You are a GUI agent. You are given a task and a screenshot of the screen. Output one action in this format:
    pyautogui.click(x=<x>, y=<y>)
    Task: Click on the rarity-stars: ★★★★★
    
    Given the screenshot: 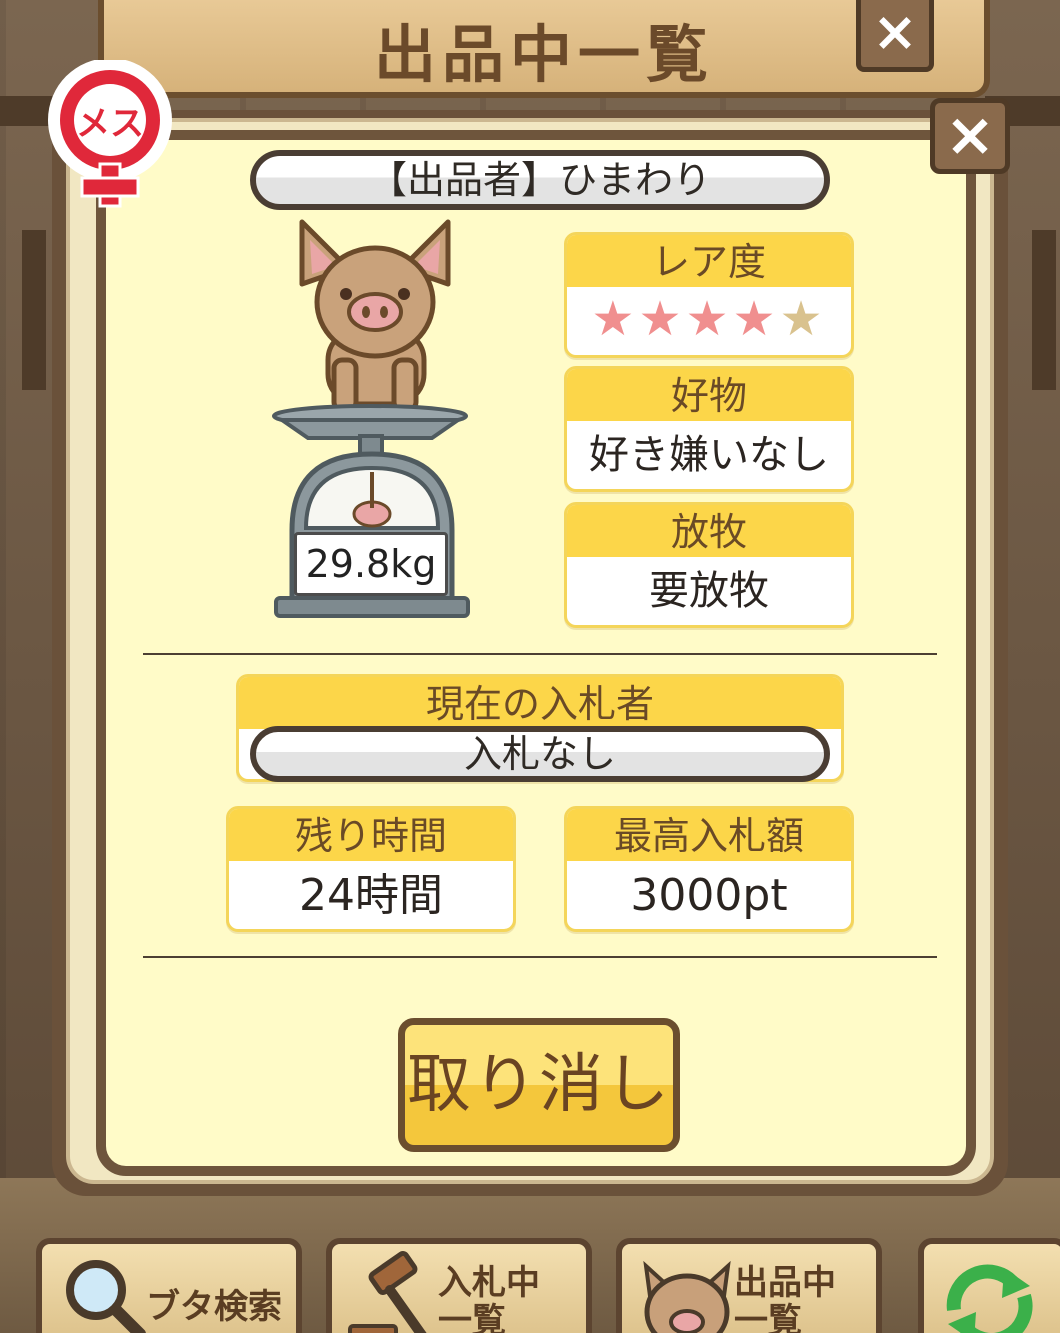 What is the action you would take?
    pyautogui.click(x=709, y=319)
    